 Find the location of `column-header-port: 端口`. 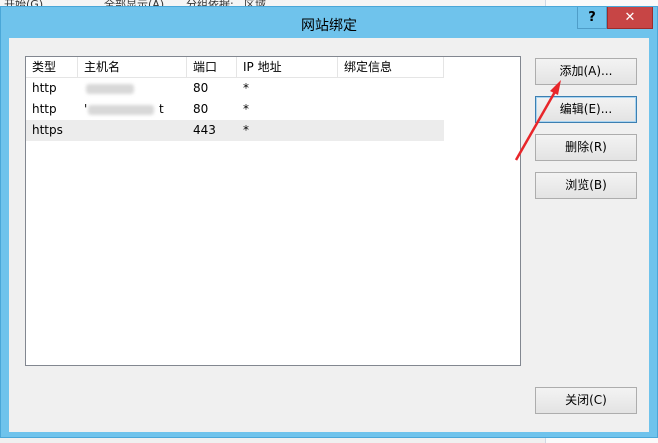

column-header-port: 端口 is located at coordinates (212, 67).